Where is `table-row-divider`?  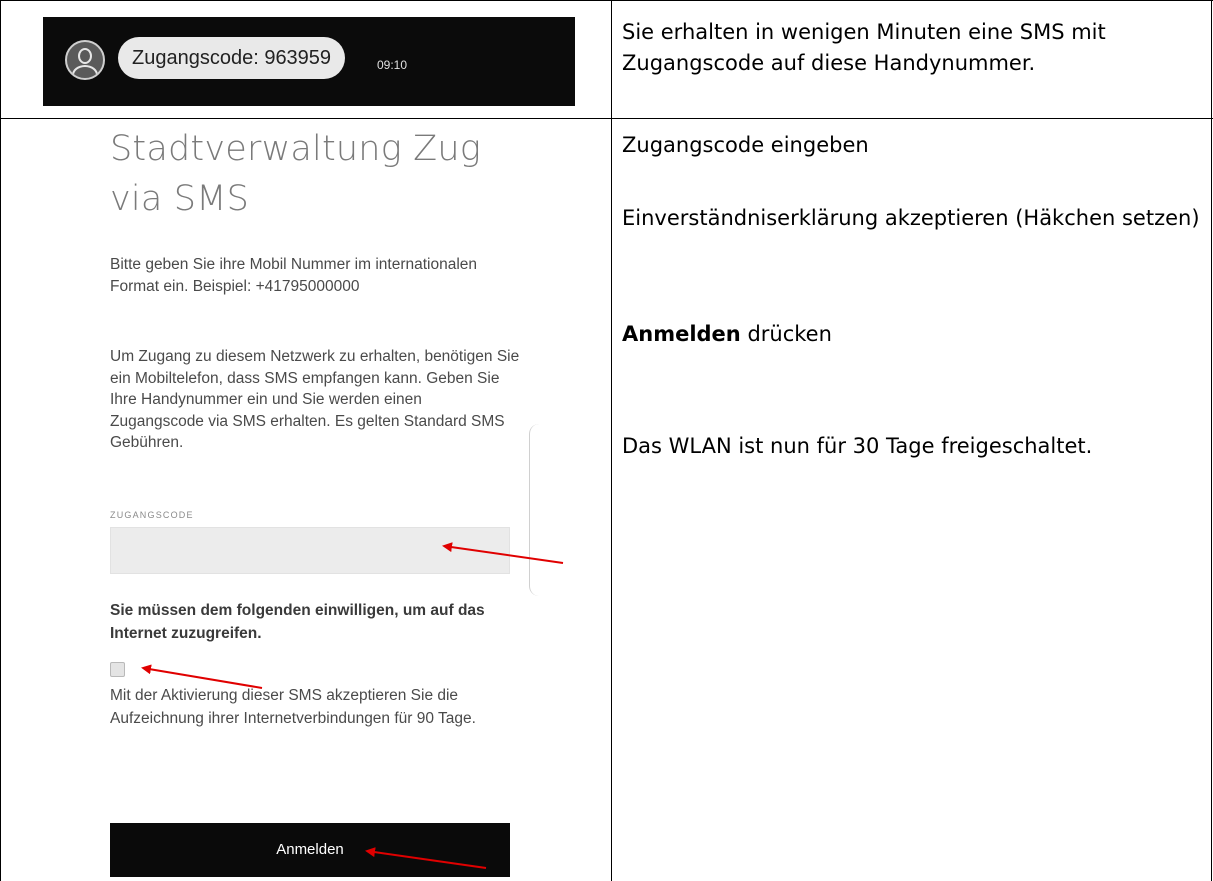
table-row-divider is located at coordinates (606, 118).